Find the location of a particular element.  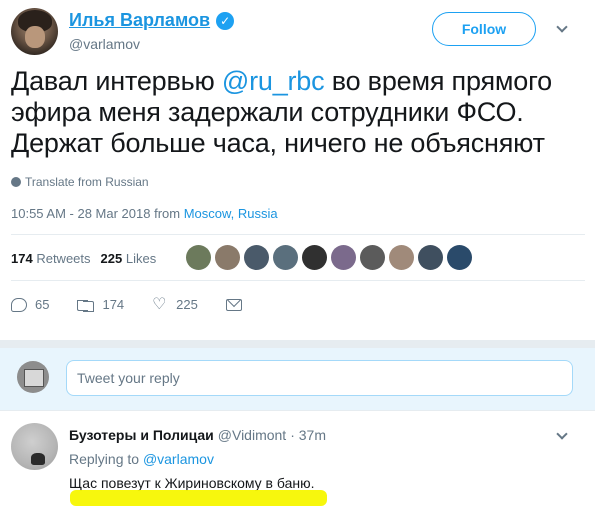

reply-button: 65 is located at coordinates (30, 304).